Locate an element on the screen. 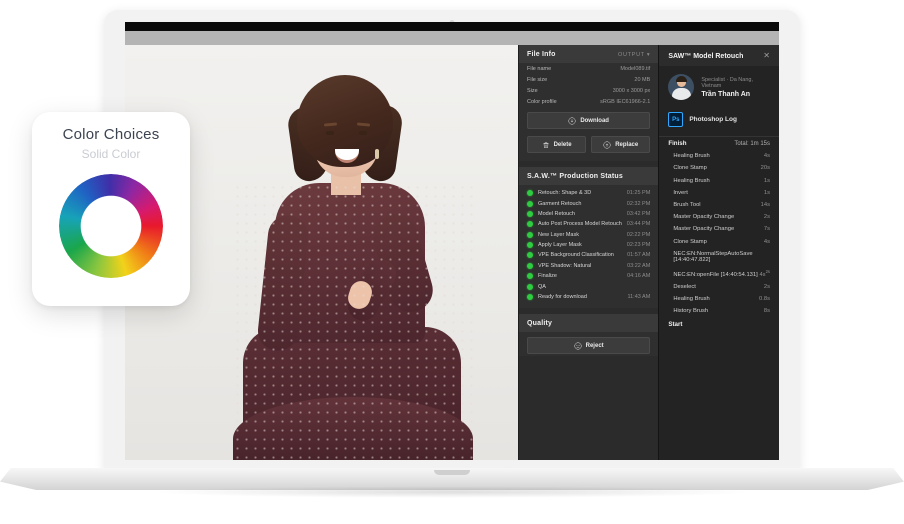  log-duration: 0.8s is located at coordinates (764, 299).